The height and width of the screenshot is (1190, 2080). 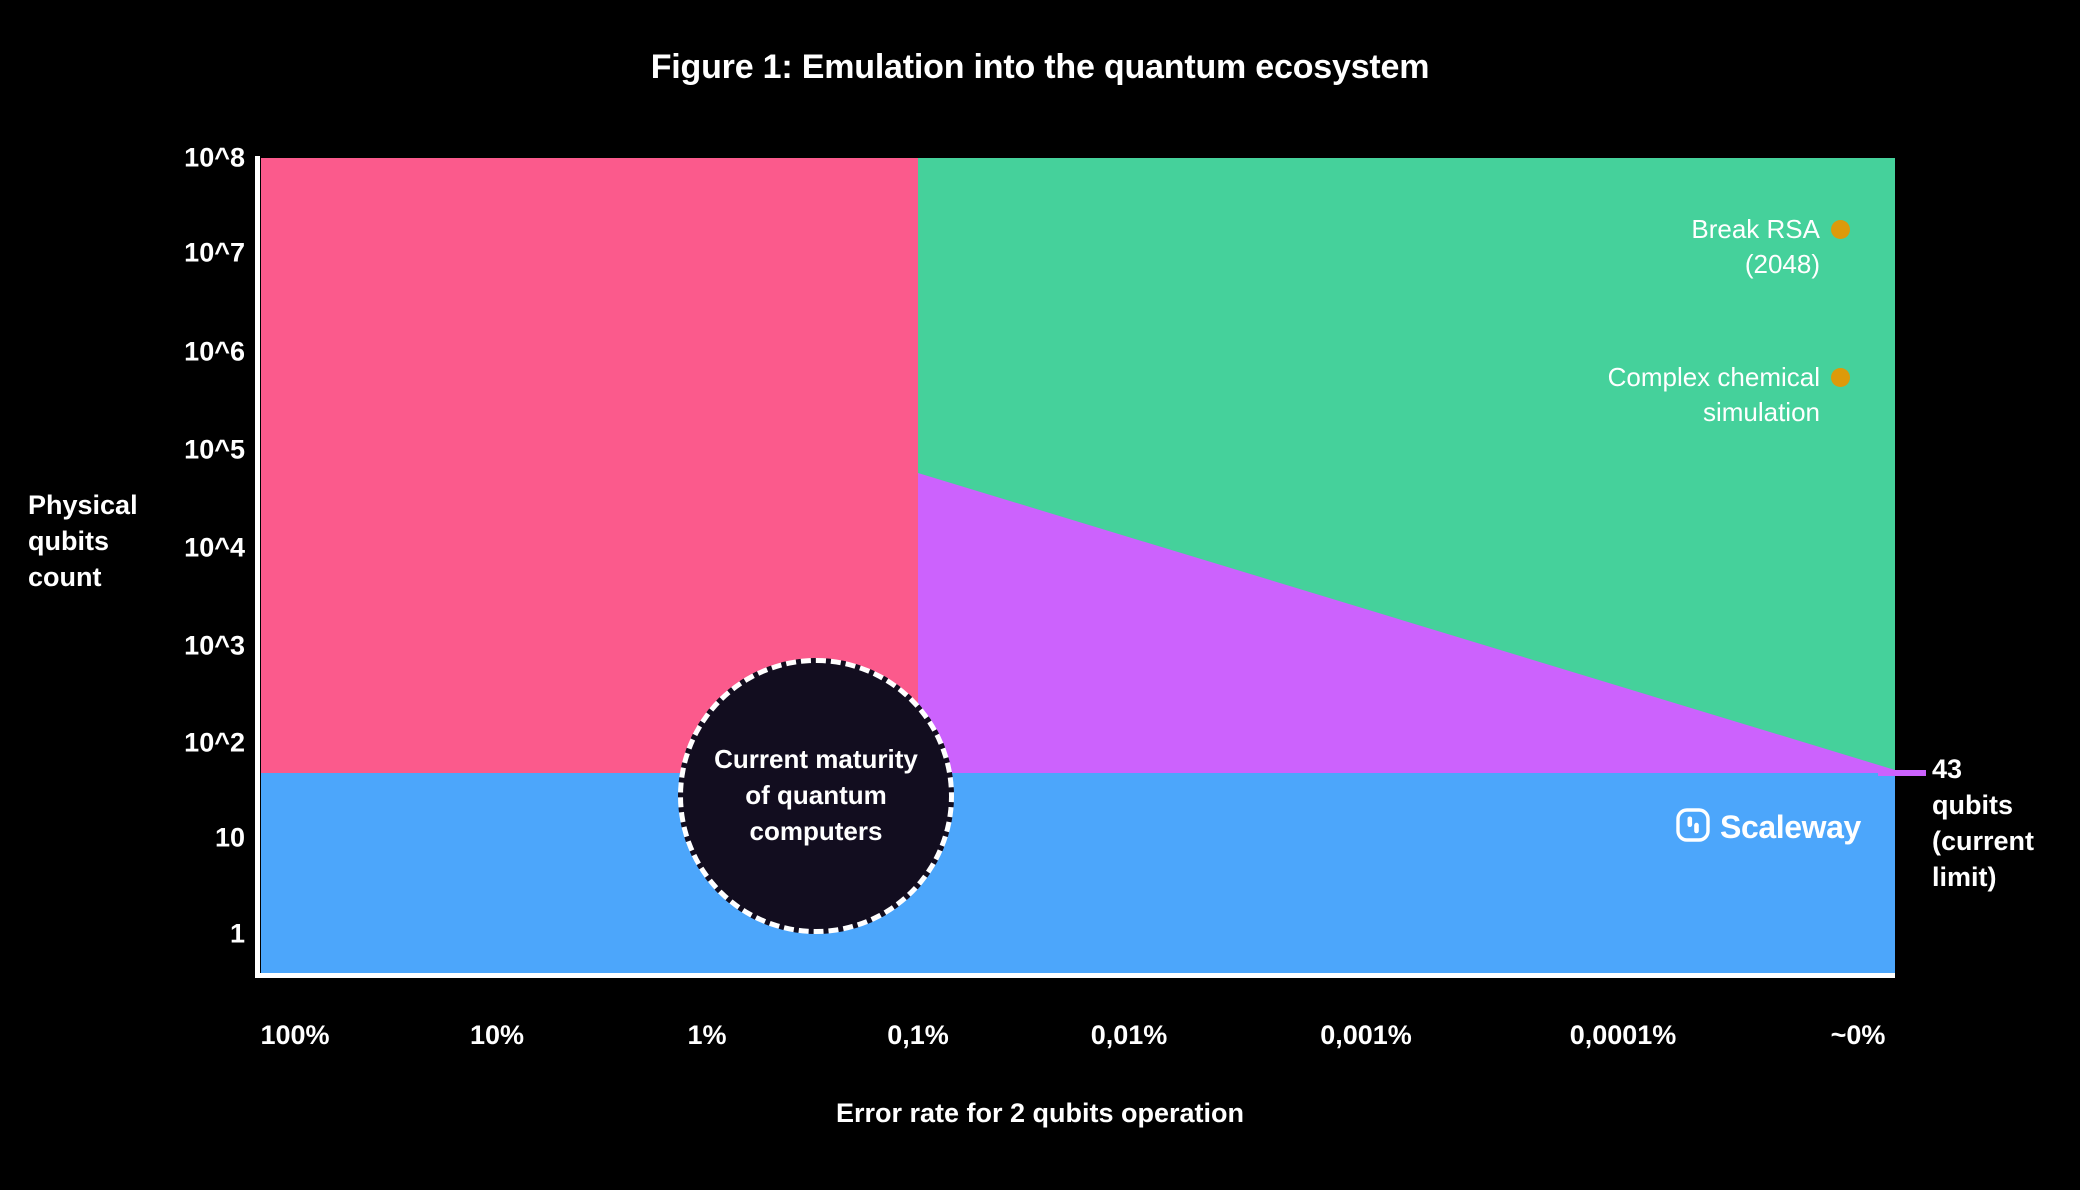 What do you see at coordinates (214, 449) in the screenshot?
I see `y-tick-10e5: 10^5` at bounding box center [214, 449].